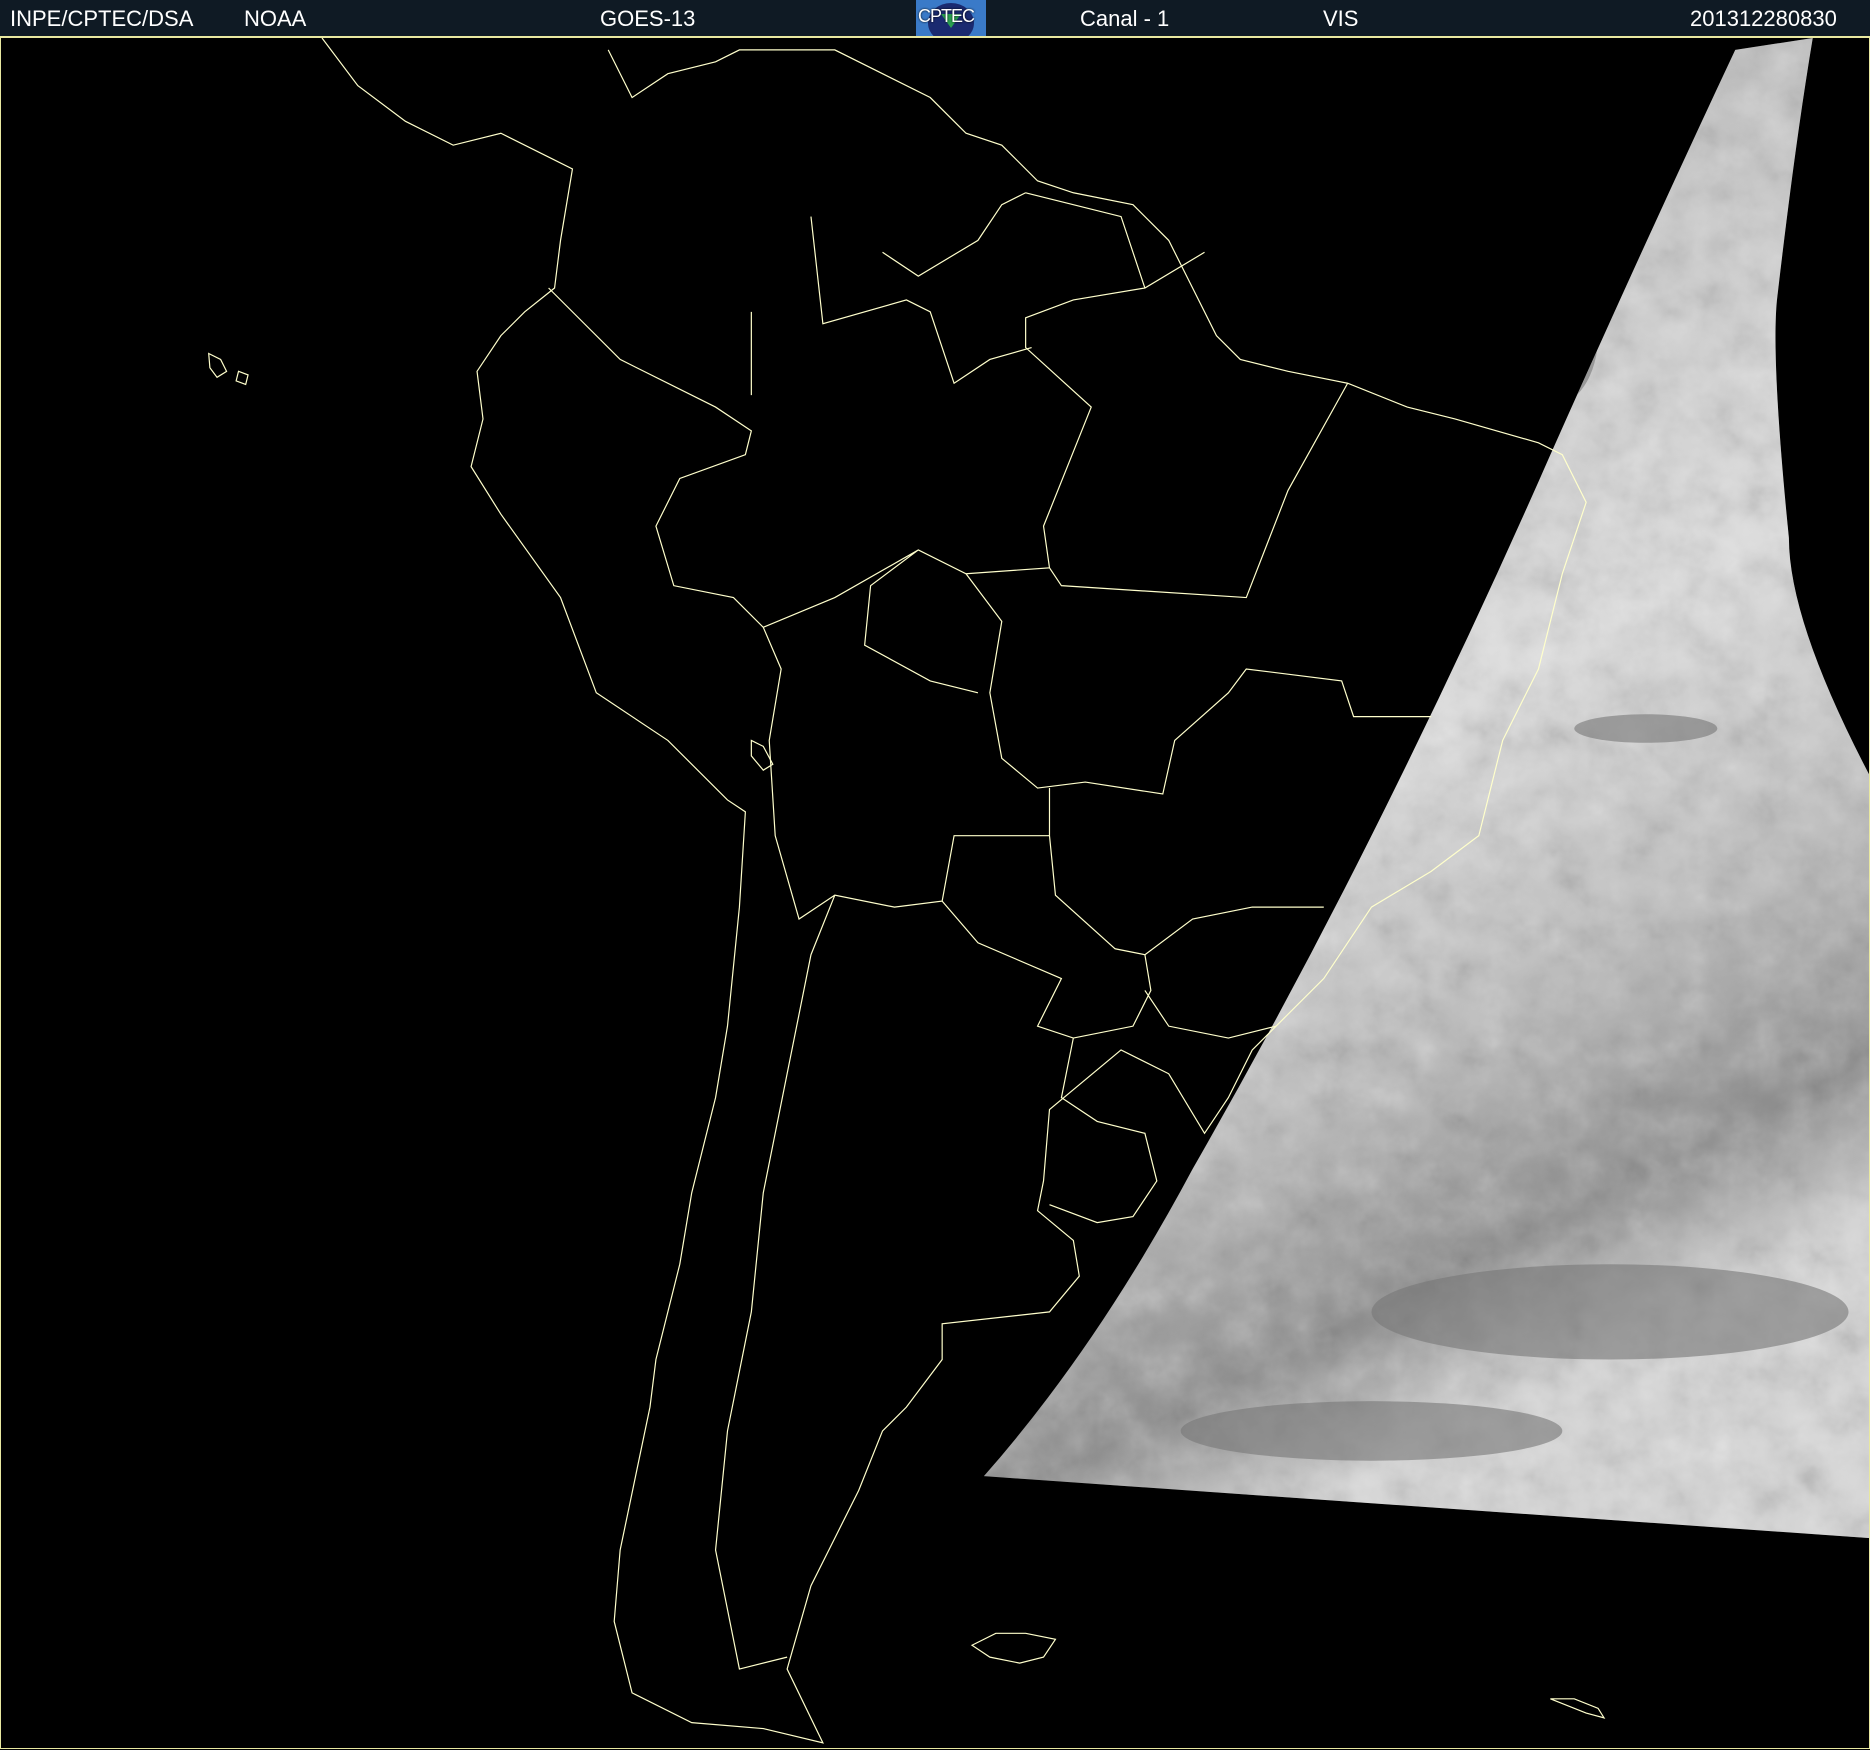  I want to click on timestamp-label: 201312280830, so click(1763, 18).